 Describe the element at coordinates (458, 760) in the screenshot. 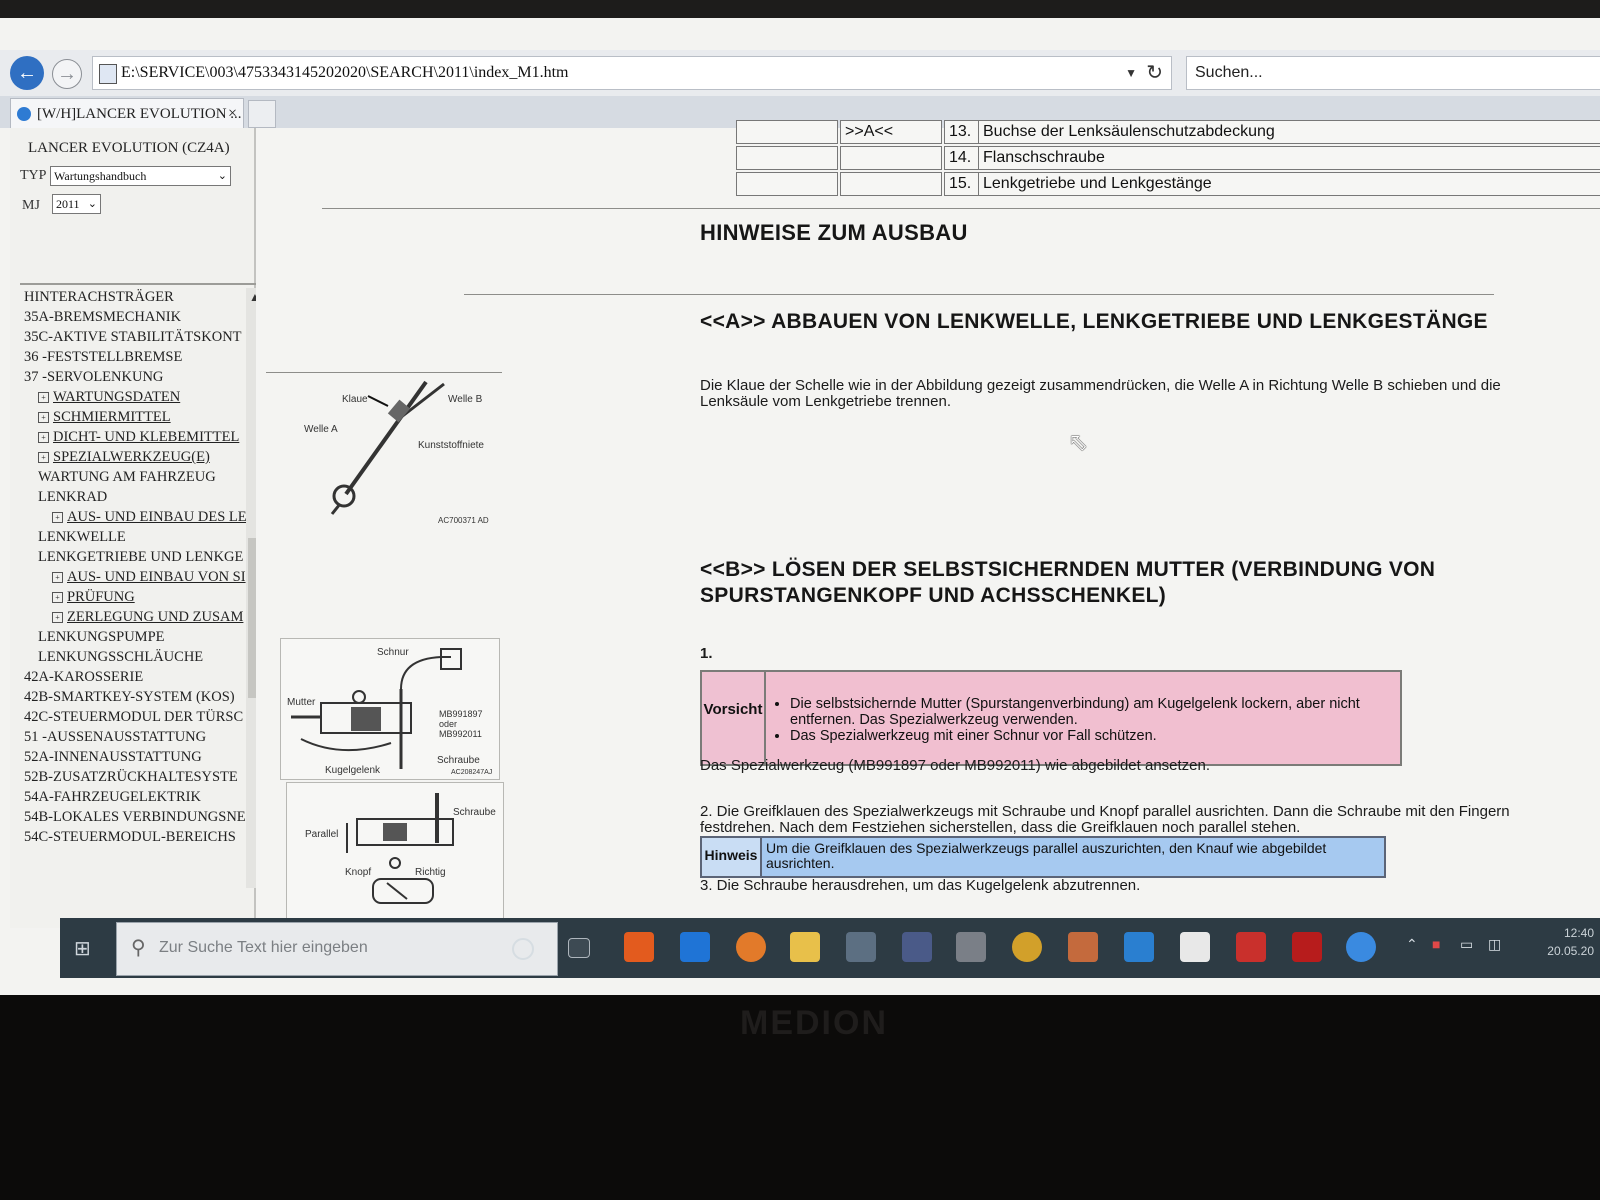

I see `label-schraube: Schraube` at that location.